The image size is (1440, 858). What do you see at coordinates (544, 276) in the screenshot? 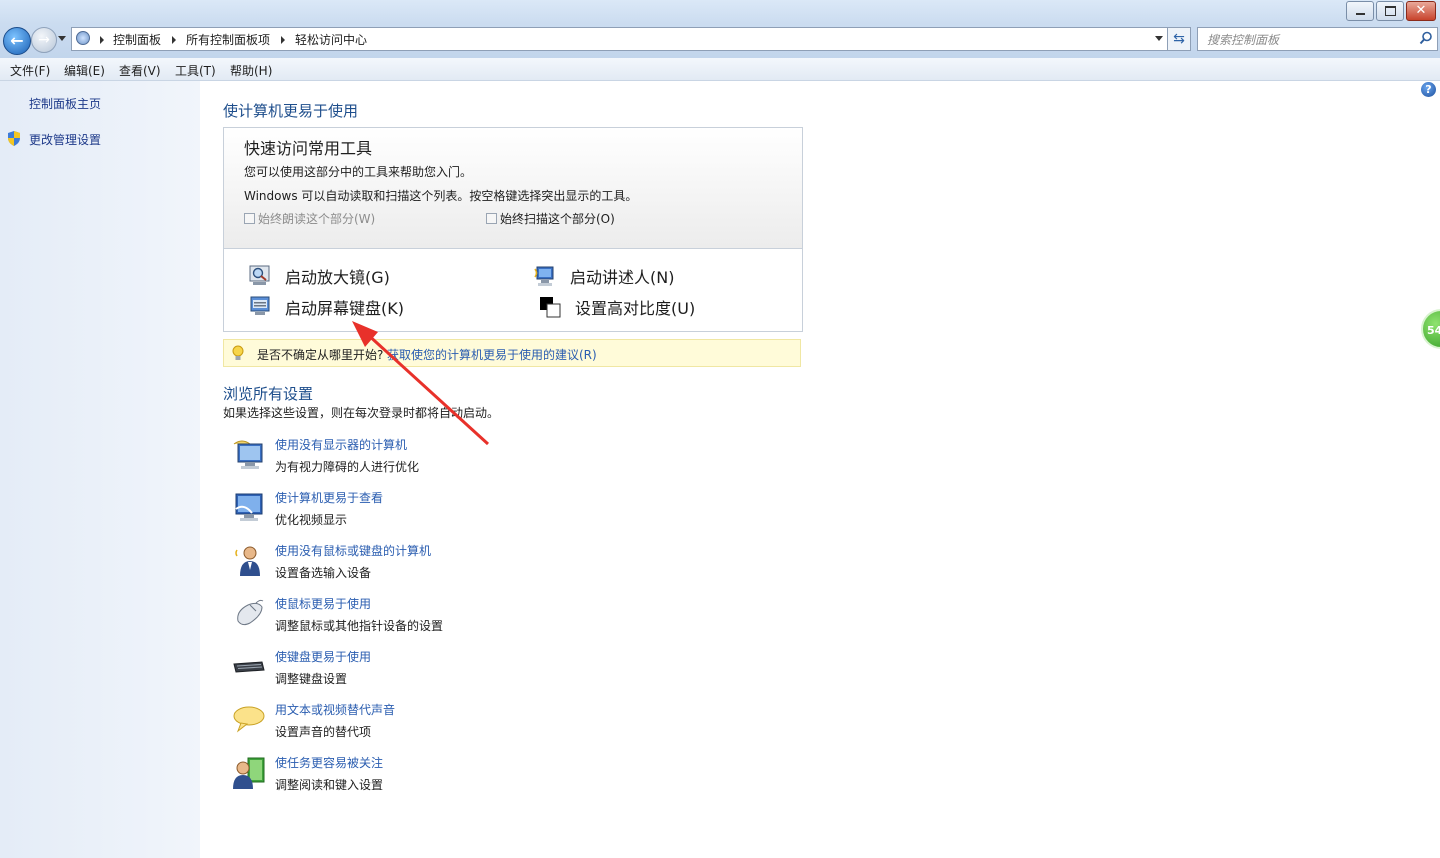
I see `narrator-icon` at bounding box center [544, 276].